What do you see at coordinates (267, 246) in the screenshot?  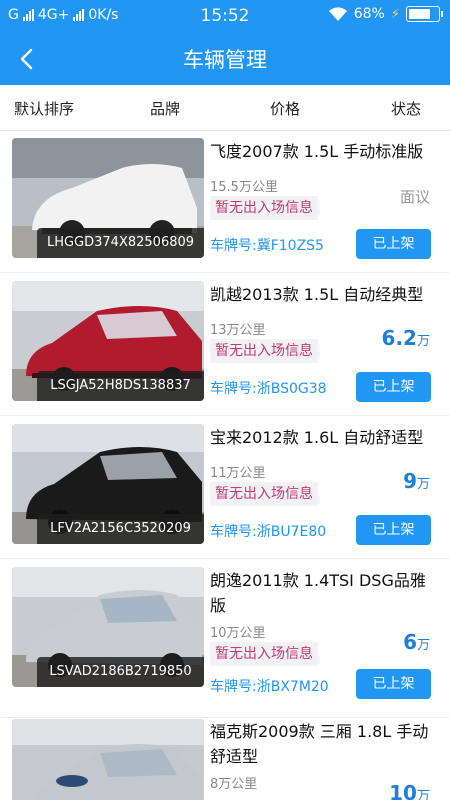 I see `plate-number: 车牌号:冀F10ZS5` at bounding box center [267, 246].